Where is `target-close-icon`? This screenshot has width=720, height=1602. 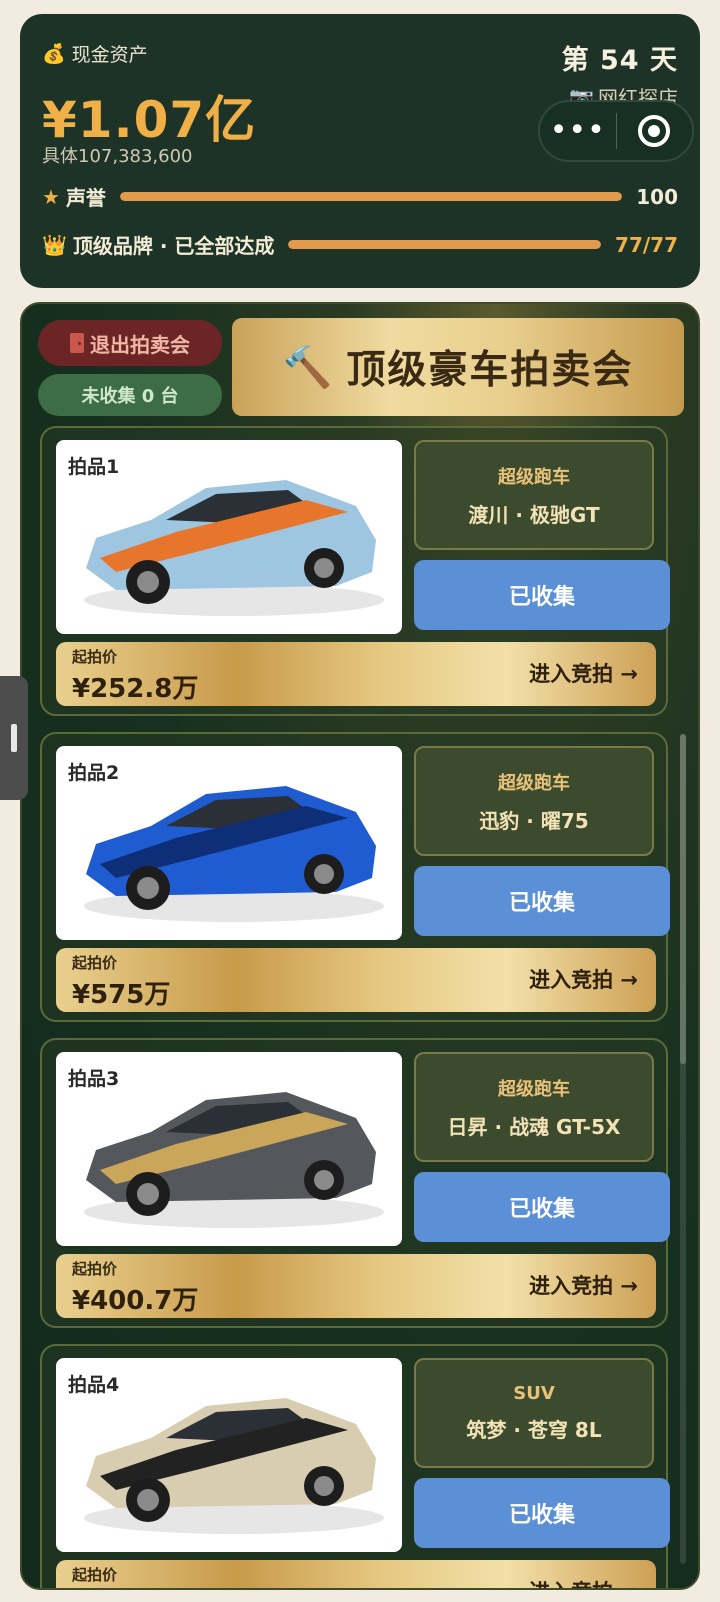
target-close-icon is located at coordinates (654, 131).